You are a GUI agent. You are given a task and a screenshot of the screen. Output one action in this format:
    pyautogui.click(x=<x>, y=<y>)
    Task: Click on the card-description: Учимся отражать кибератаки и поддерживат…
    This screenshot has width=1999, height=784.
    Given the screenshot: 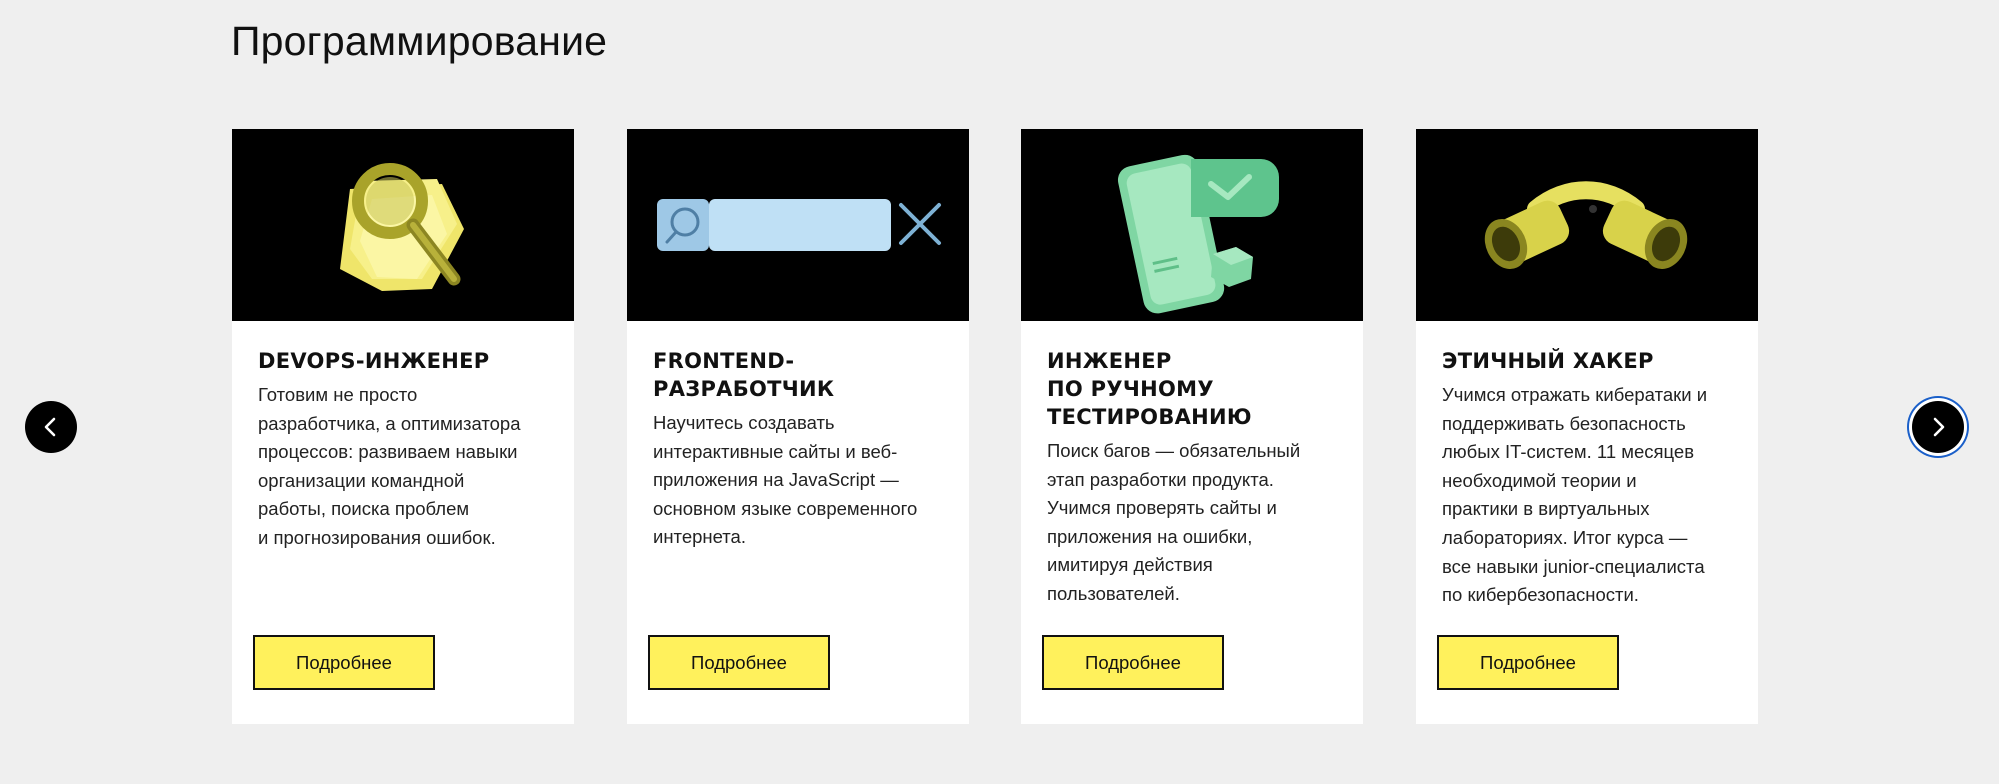 What is the action you would take?
    pyautogui.click(x=1575, y=495)
    